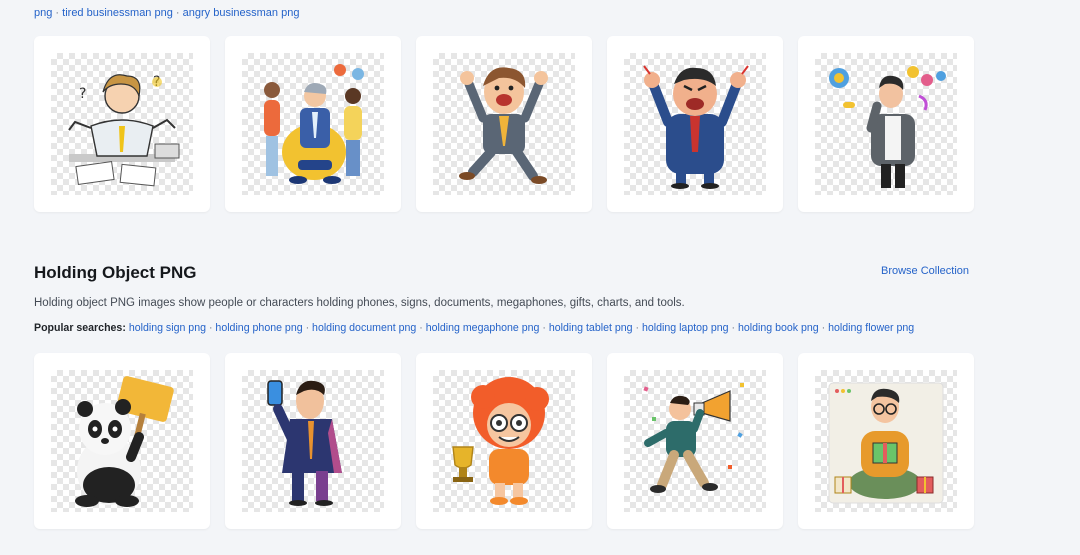  I want to click on man-holding-gift-illustration, so click(886, 443).